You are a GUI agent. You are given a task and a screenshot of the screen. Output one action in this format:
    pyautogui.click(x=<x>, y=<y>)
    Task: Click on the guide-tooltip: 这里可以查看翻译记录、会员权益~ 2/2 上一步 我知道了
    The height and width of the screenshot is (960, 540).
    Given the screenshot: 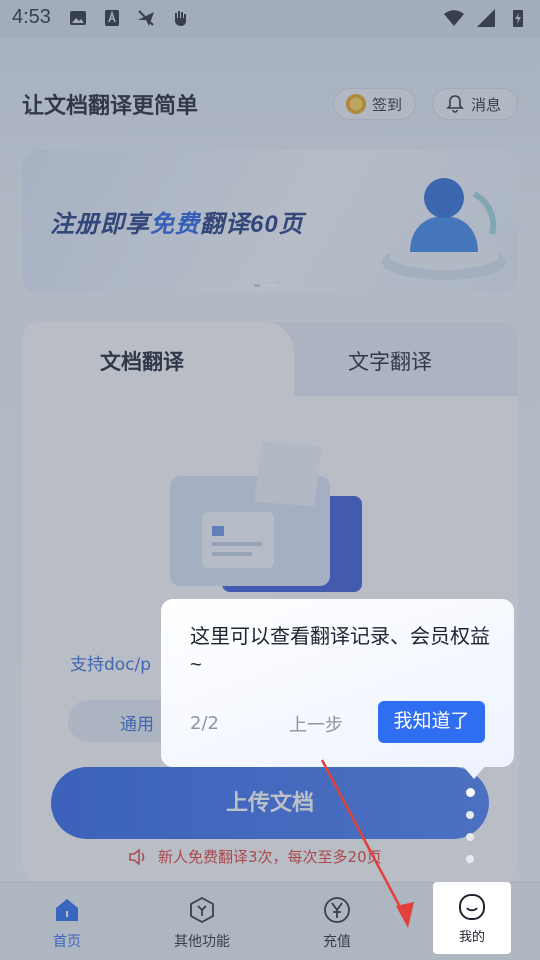 What is the action you would take?
    pyautogui.click(x=337, y=683)
    